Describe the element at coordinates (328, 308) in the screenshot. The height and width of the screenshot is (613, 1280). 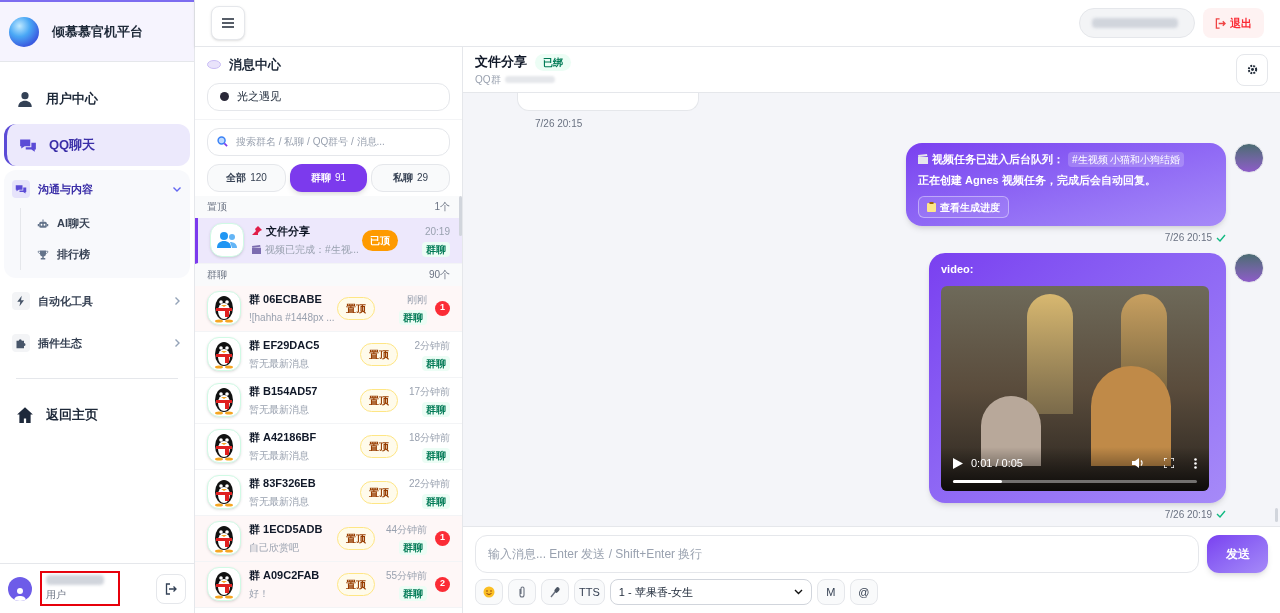
I see `conversation-row: 群 06ECBABE ![hahha #1448px ... 置顶 刚刚 群聊 1` at that location.